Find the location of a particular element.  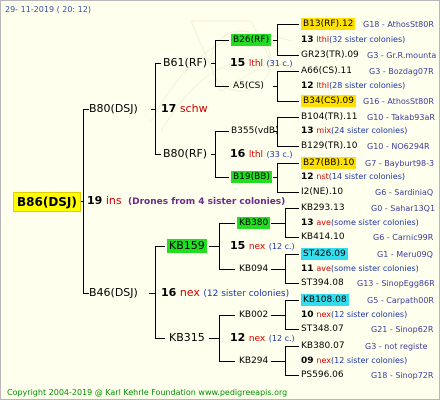

gen4-code: G18 - AthosSt80R is located at coordinates (398, 24).